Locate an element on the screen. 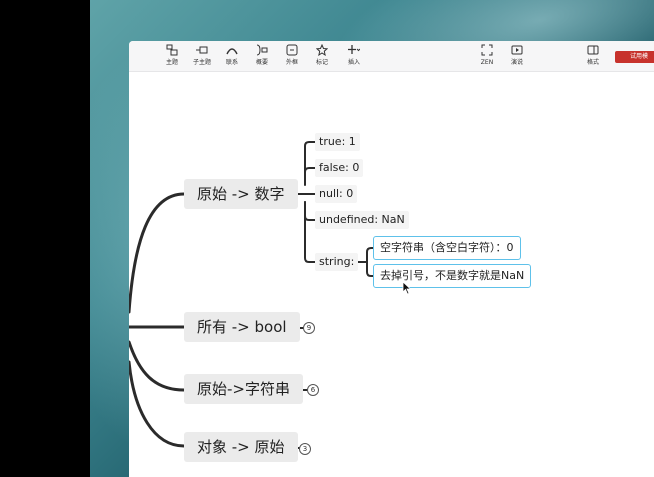  toolbar-label: 格式 is located at coordinates (592, 62).